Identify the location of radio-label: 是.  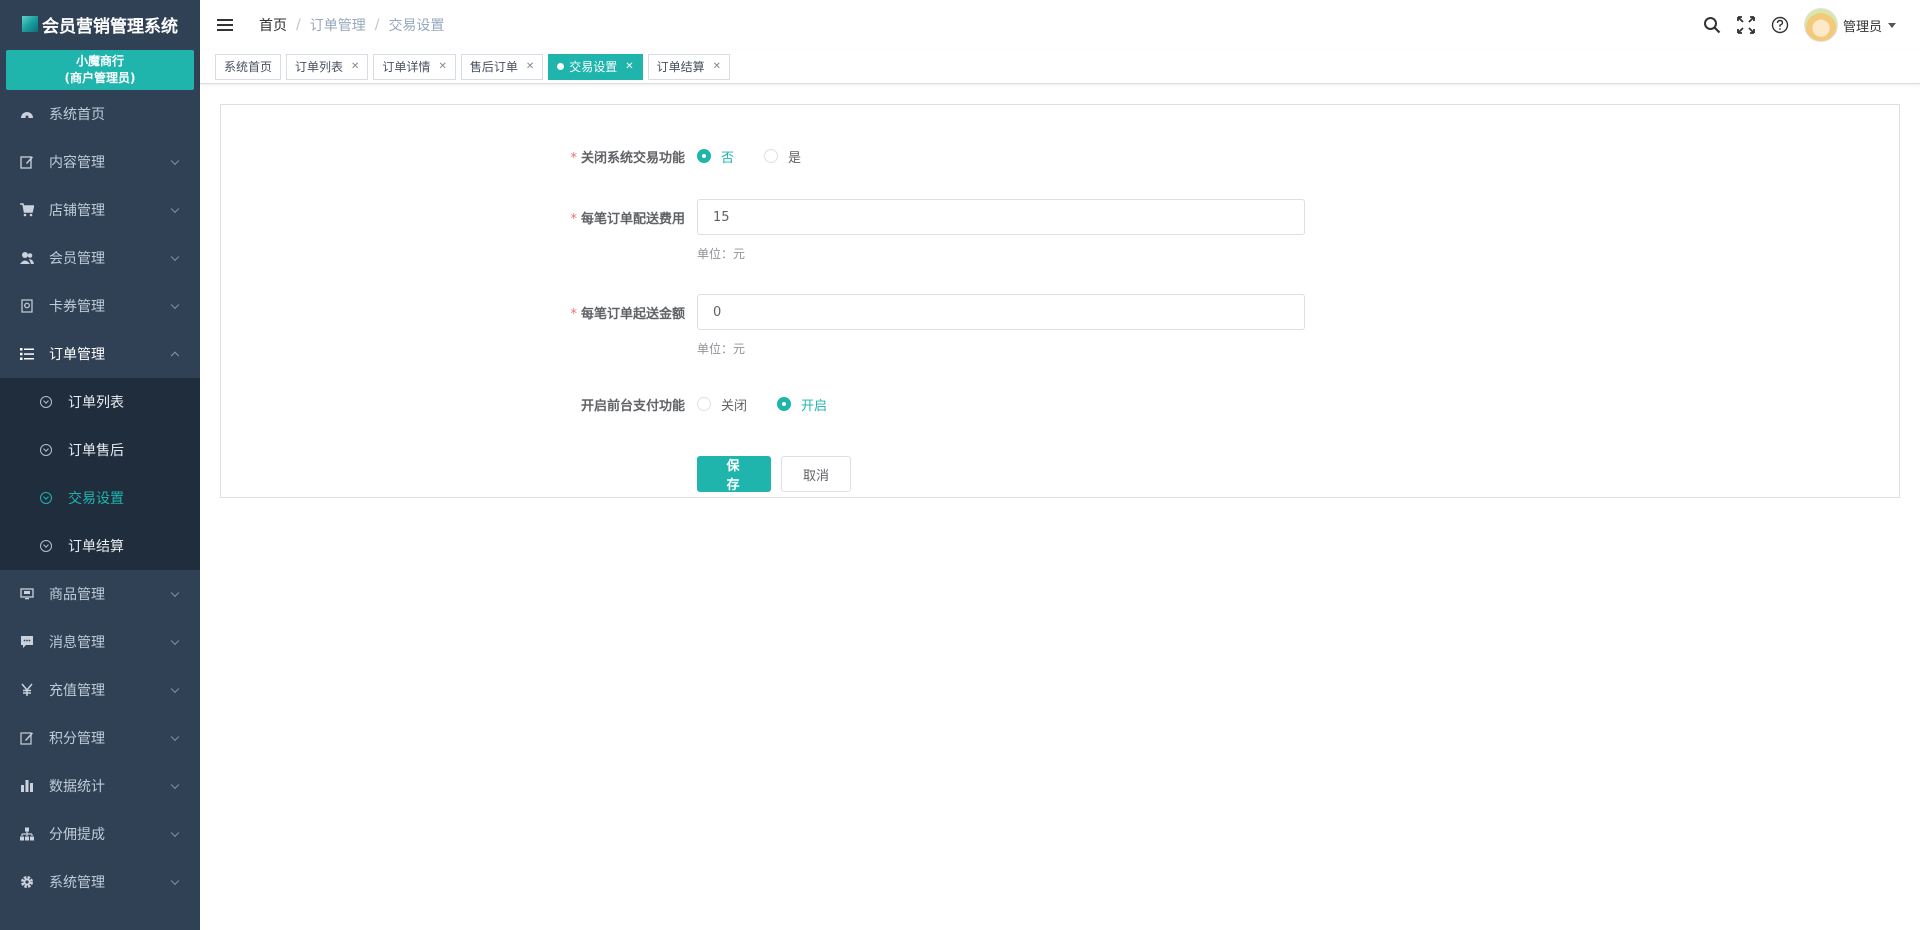
(795, 158).